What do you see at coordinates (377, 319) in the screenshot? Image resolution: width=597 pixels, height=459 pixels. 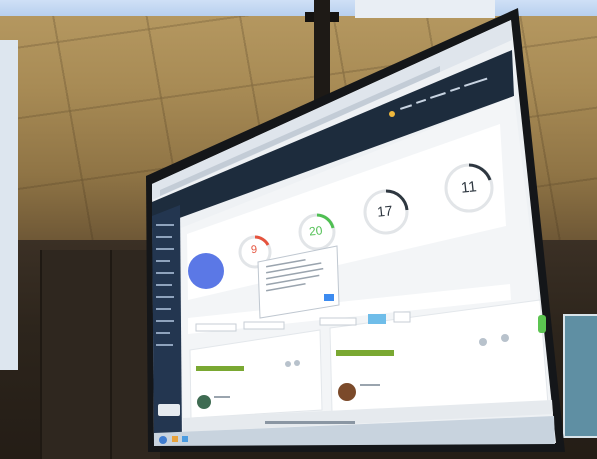 I see `search-button` at bounding box center [377, 319].